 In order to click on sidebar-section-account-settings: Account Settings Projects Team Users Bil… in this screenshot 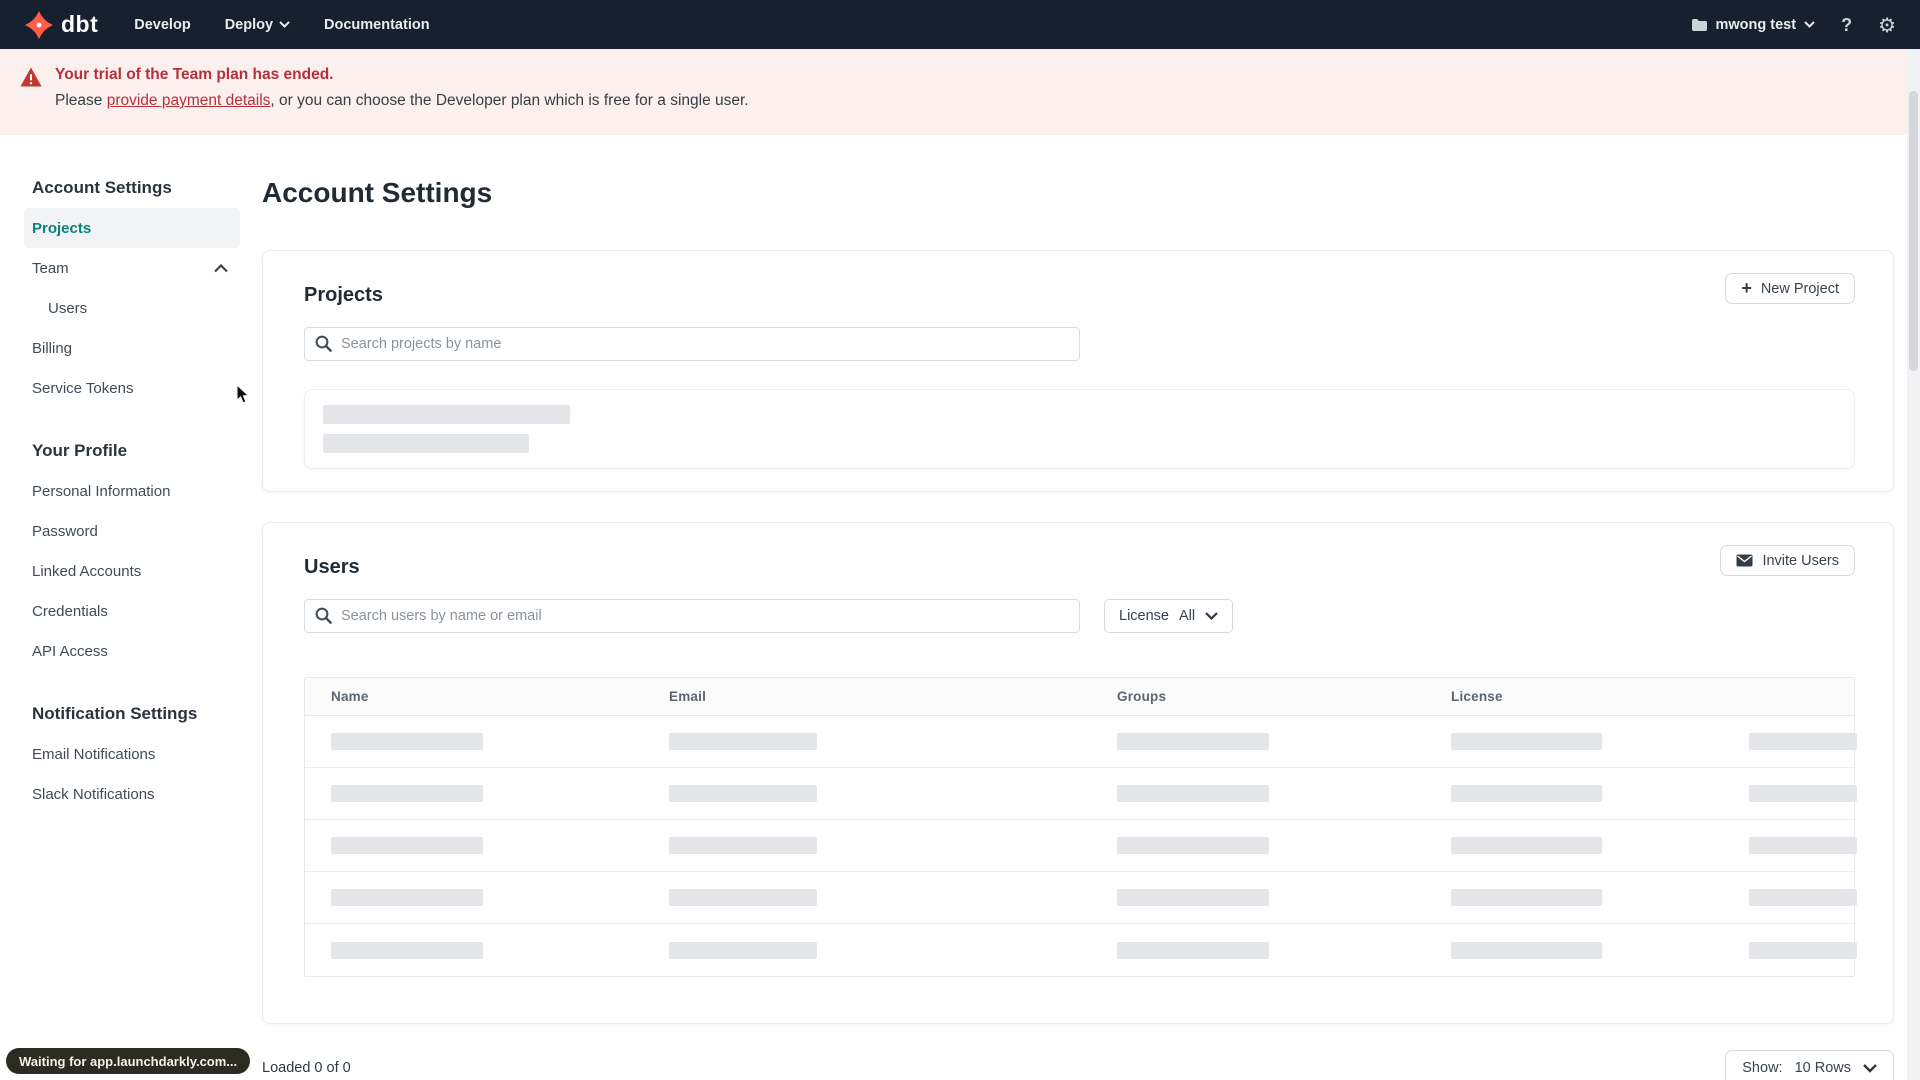, I will do `click(132, 288)`.